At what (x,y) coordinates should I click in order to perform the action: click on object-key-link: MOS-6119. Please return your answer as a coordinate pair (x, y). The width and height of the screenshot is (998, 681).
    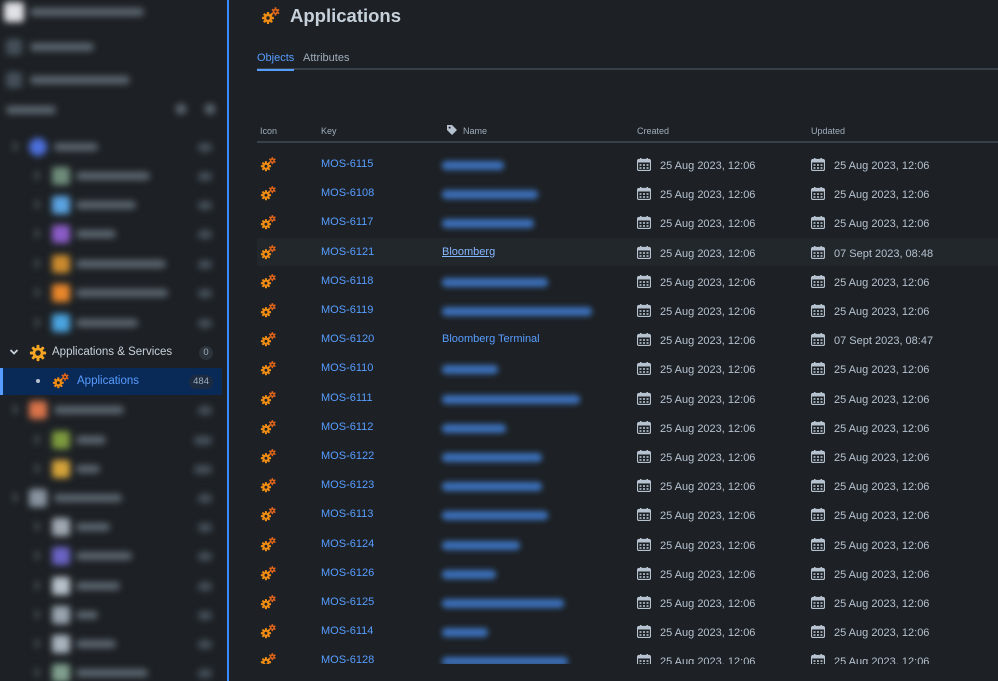
    Looking at the image, I should click on (347, 310).